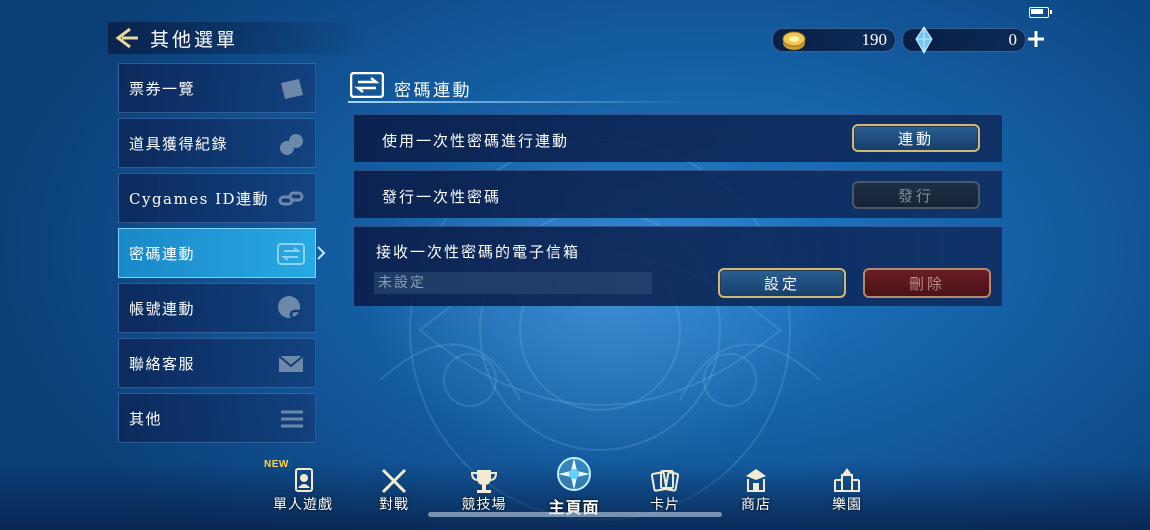 The width and height of the screenshot is (1150, 530). What do you see at coordinates (924, 40) in the screenshot?
I see `crystal-gem-icon` at bounding box center [924, 40].